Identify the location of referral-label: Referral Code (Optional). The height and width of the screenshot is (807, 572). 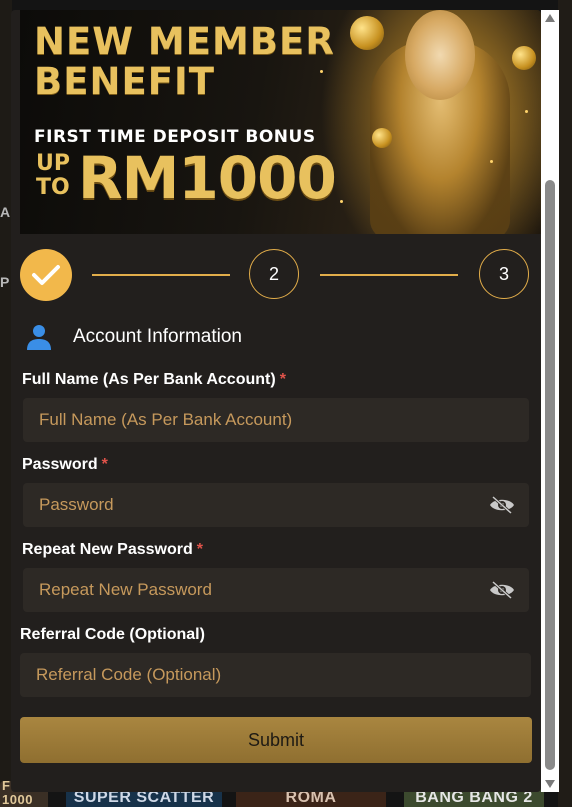
(112, 635).